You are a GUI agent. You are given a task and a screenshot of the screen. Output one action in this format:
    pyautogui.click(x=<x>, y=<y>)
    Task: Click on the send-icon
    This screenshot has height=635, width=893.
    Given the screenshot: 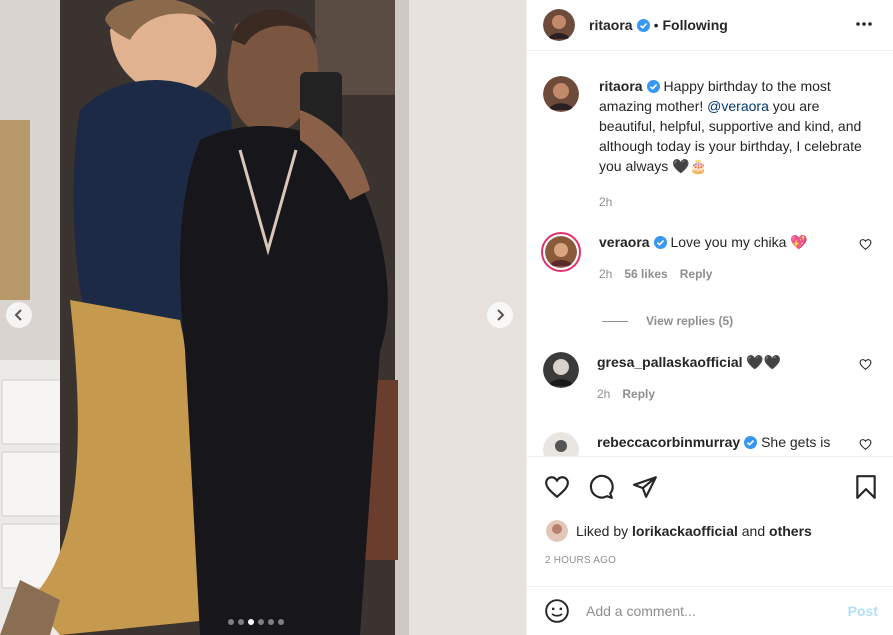 What is the action you would take?
    pyautogui.click(x=645, y=487)
    